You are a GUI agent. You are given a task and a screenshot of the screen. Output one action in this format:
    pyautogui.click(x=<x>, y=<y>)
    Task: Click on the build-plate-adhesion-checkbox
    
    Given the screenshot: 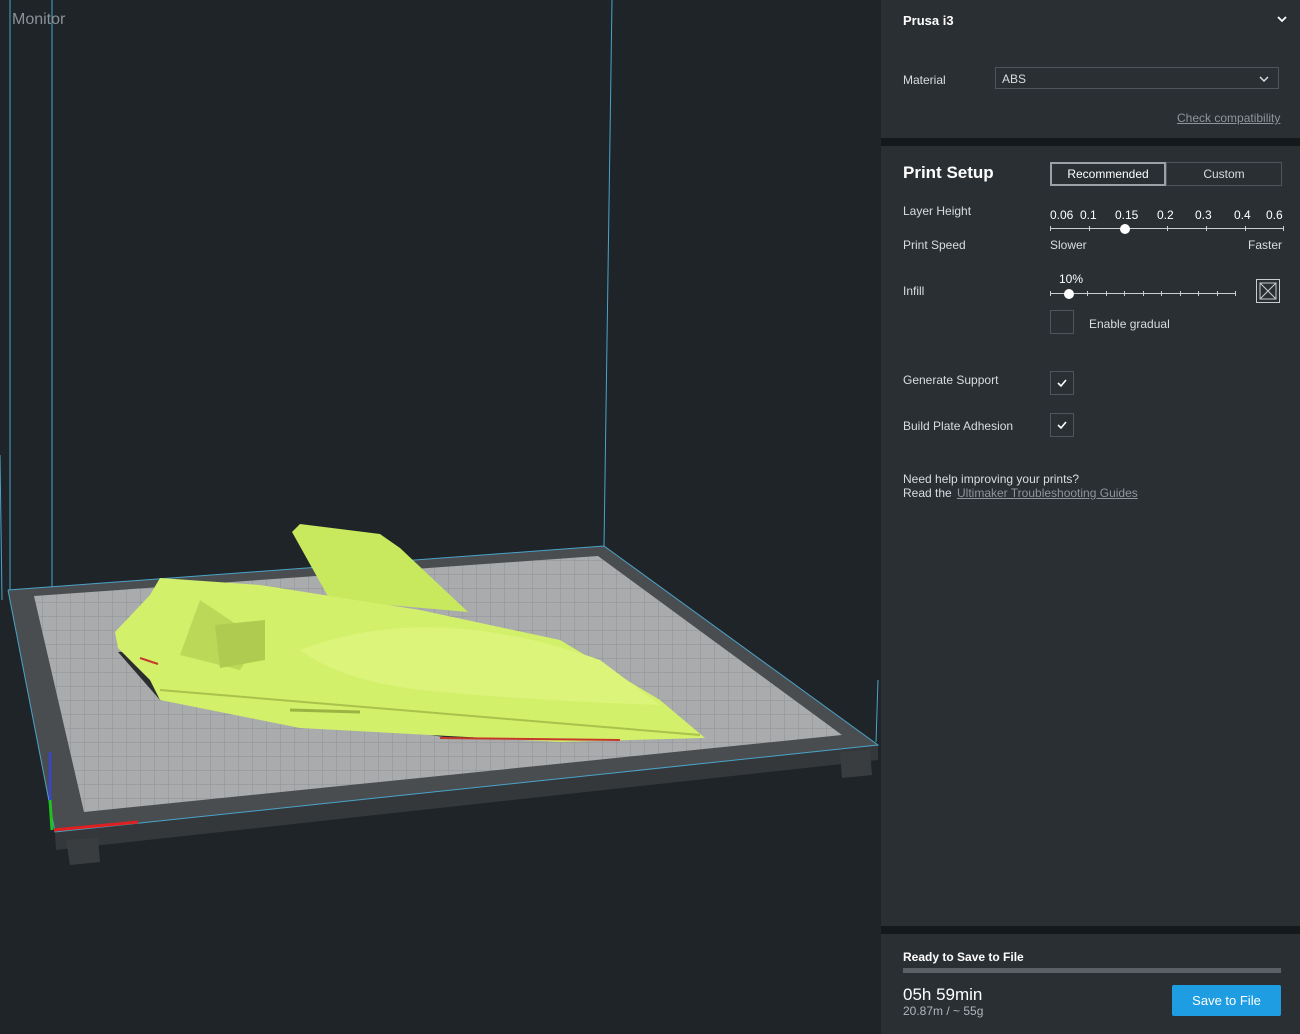 What is the action you would take?
    pyautogui.click(x=1062, y=425)
    